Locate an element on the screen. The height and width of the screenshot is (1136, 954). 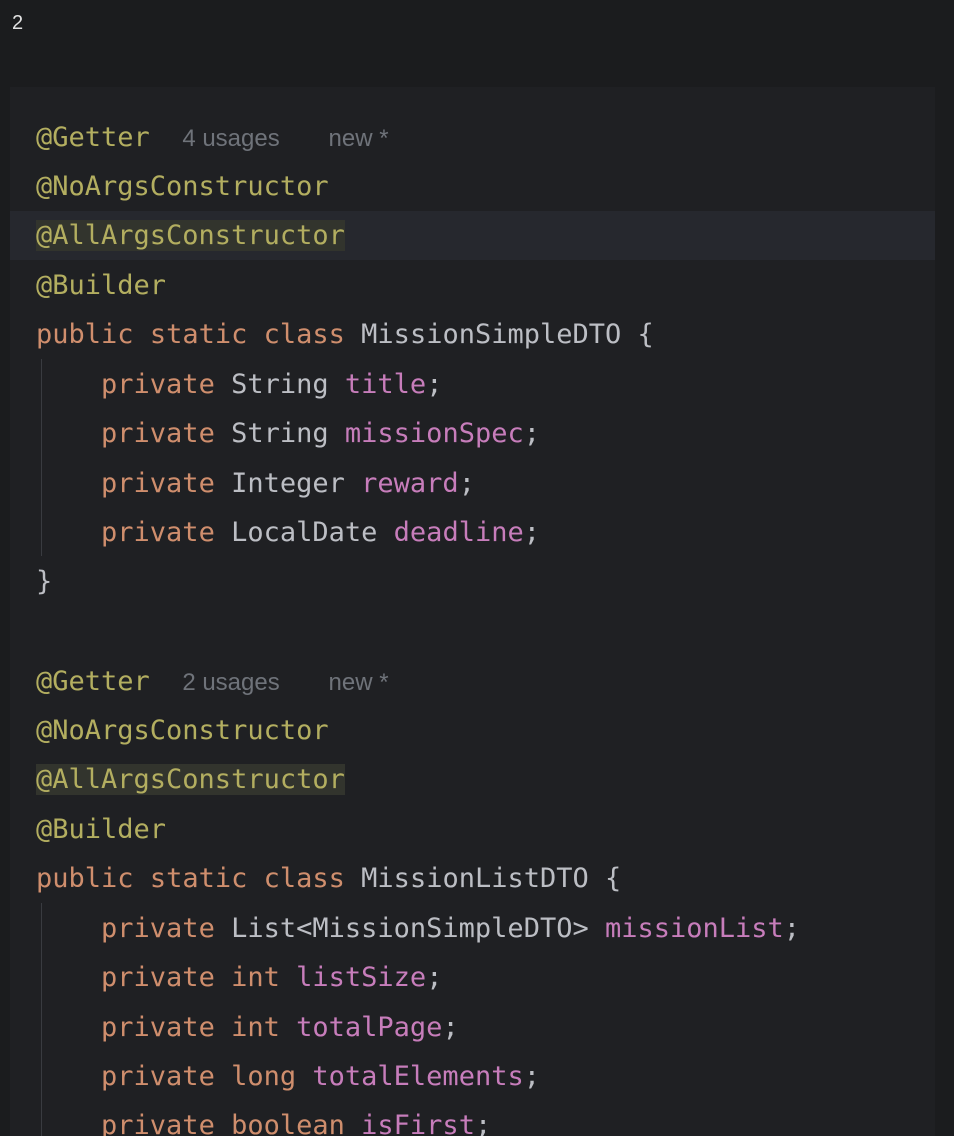
code-line-field: private String title; is located at coordinates (472, 384).